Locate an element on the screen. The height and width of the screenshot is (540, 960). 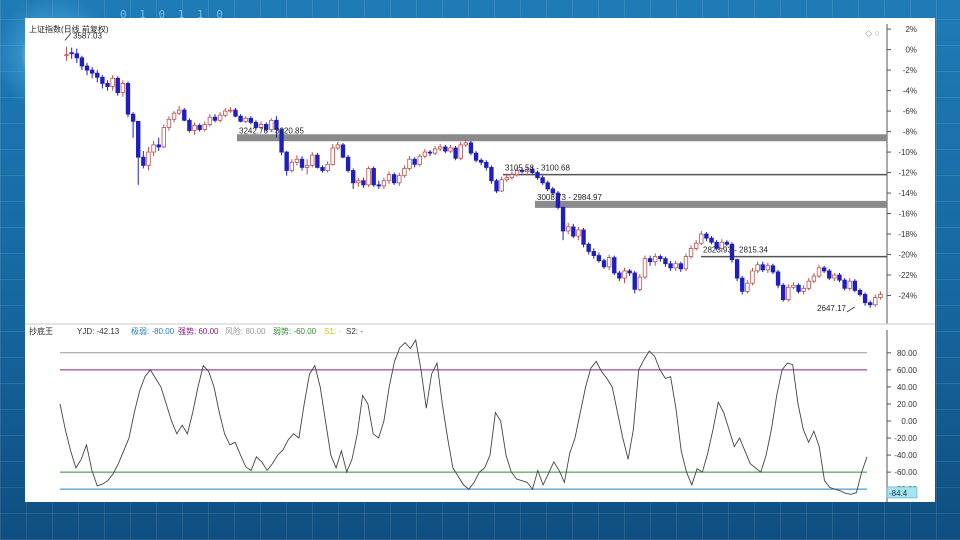
price-axis-tick-label: -14% is located at coordinates (907, 193).